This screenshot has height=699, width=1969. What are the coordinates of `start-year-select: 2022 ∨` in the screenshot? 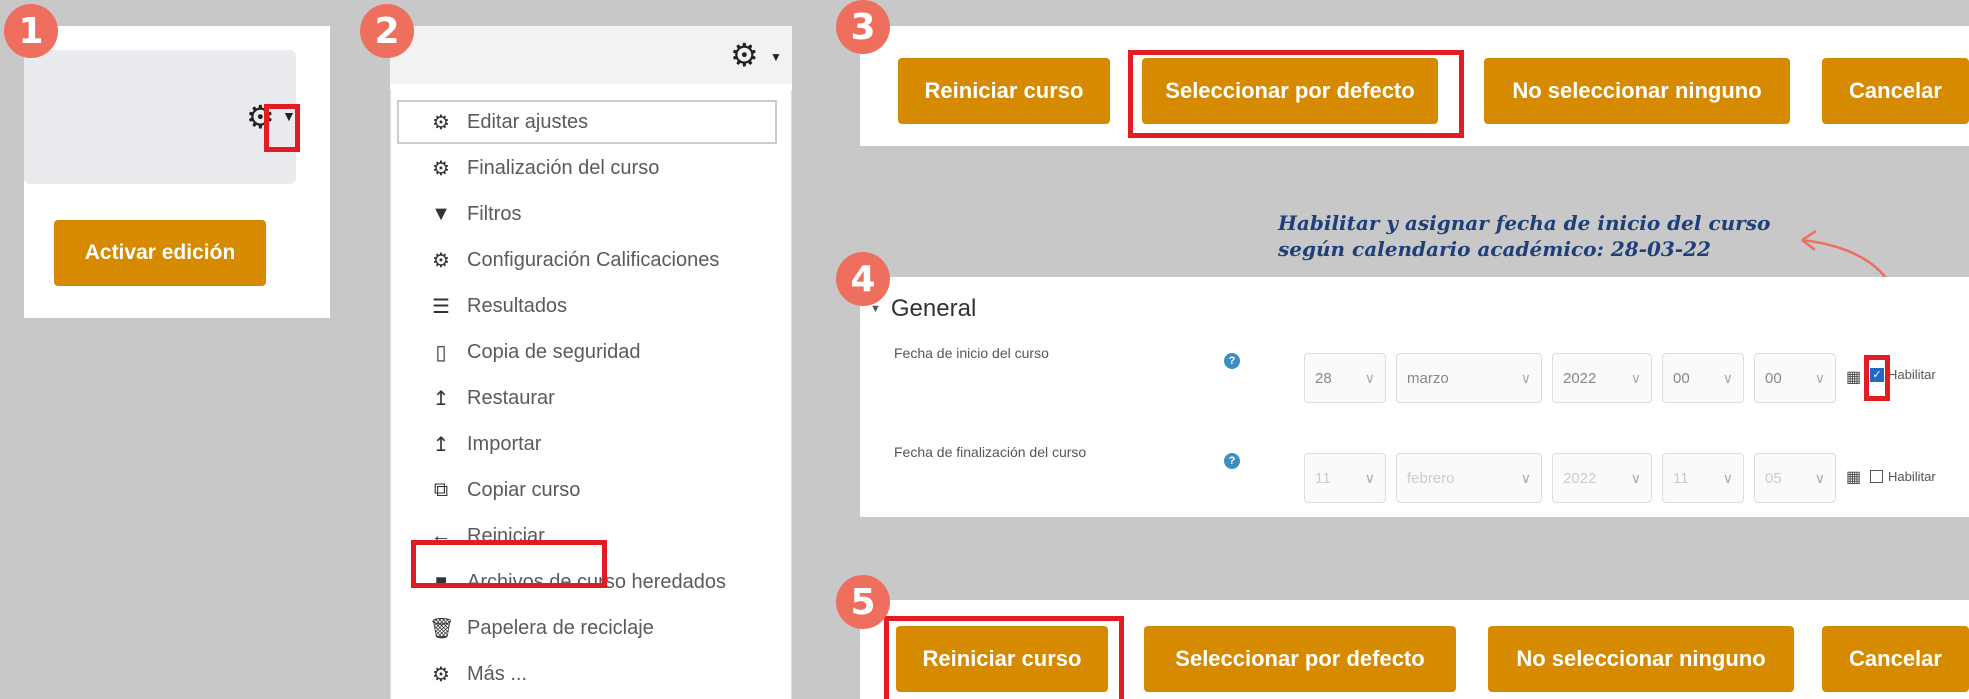 It's located at (1602, 378).